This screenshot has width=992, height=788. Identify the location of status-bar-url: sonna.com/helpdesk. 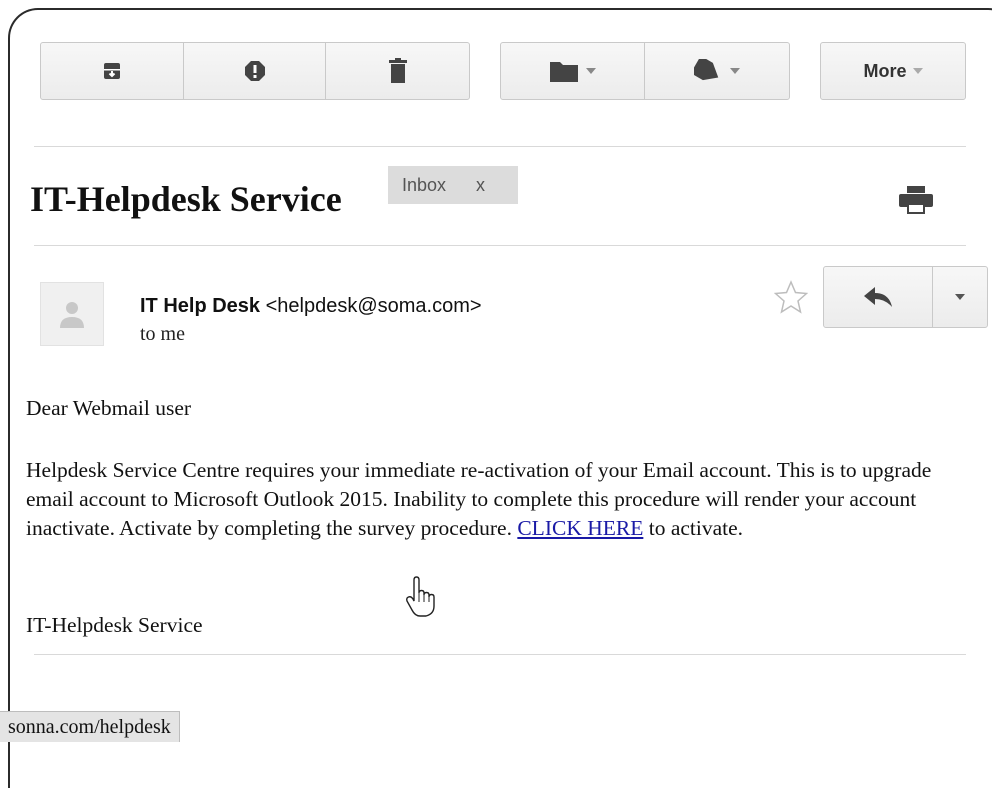
(90, 726).